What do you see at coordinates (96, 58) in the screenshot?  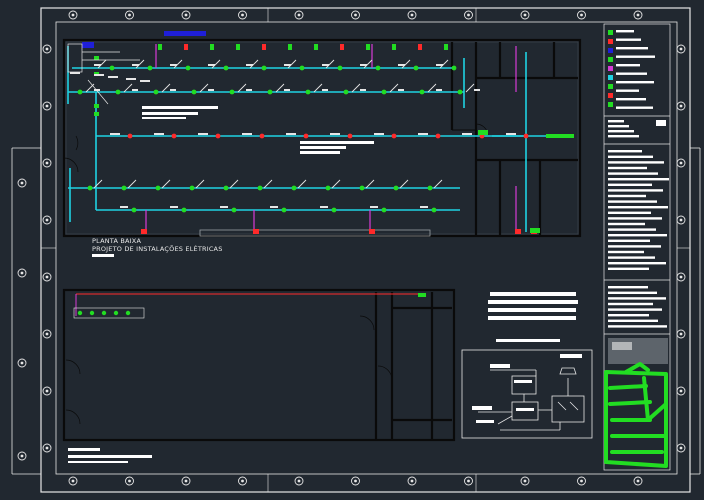 I see `junction-box` at bounding box center [96, 58].